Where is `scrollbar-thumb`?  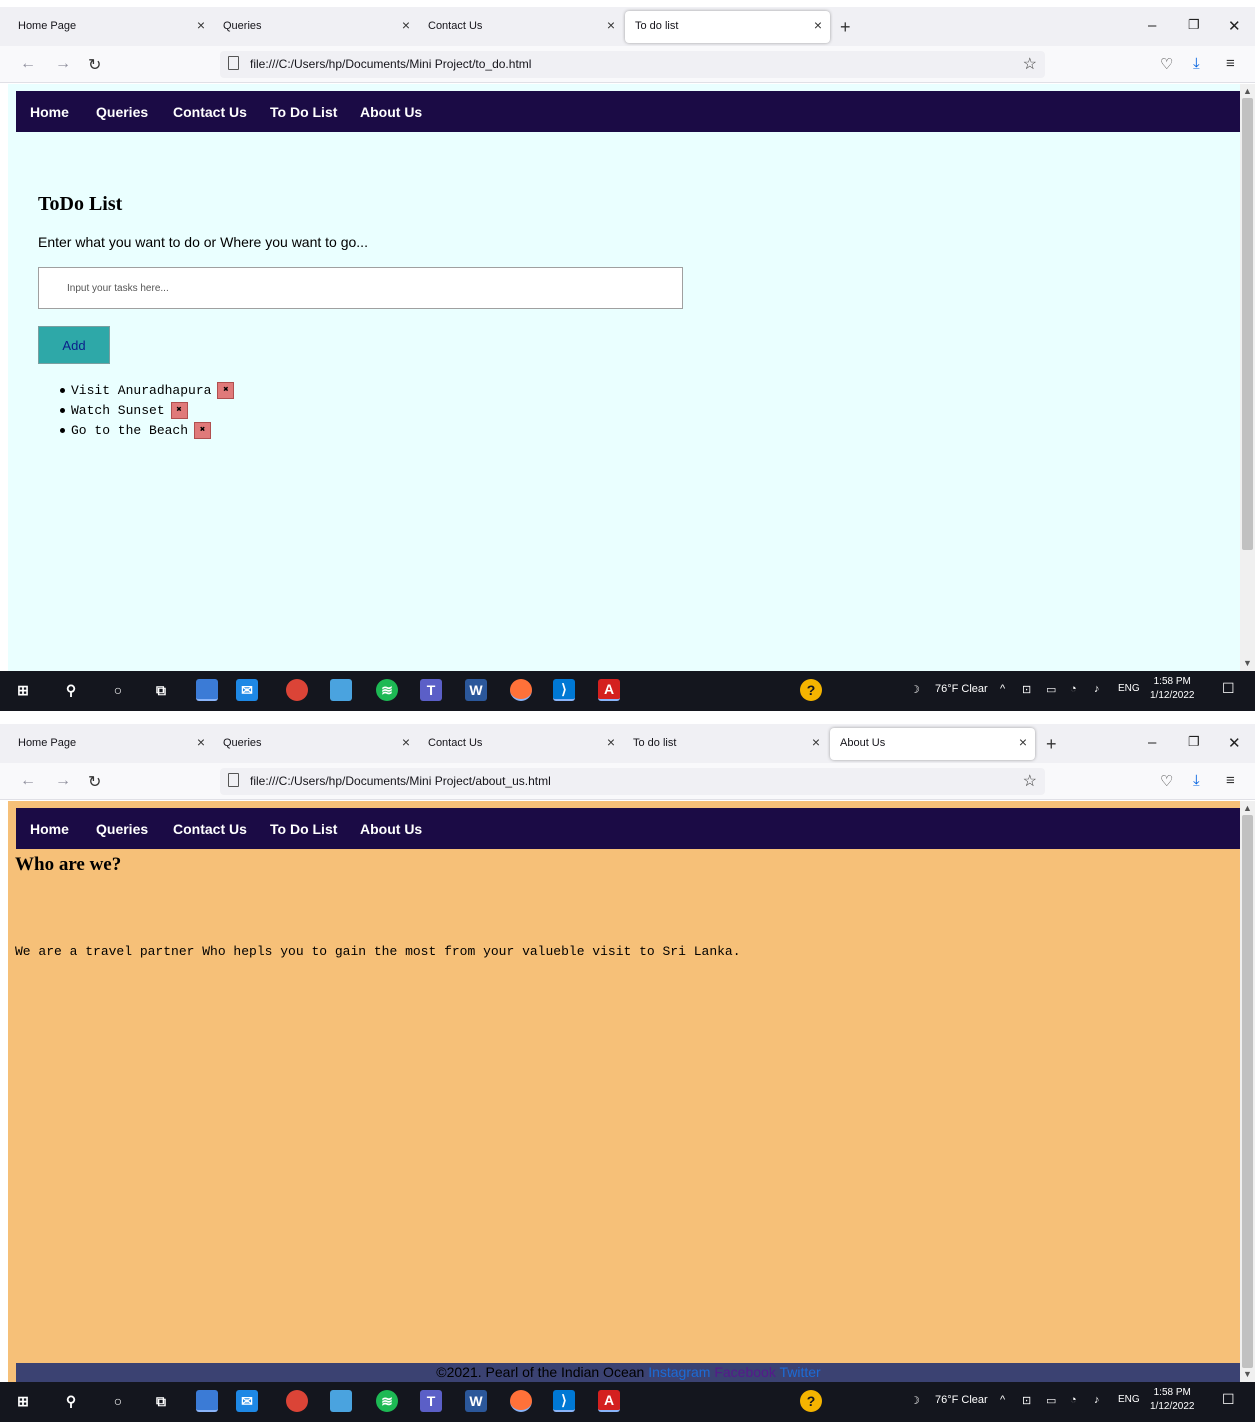 scrollbar-thumb is located at coordinates (1247, 1091).